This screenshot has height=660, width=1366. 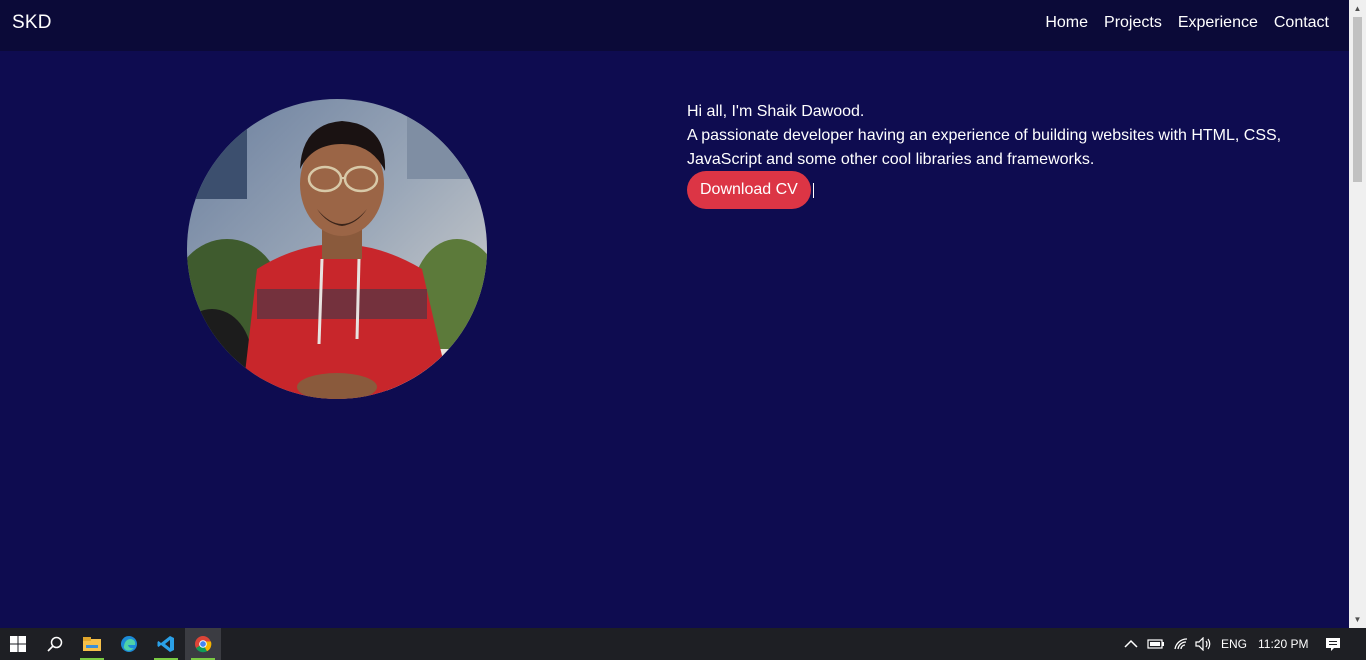 What do you see at coordinates (1156, 644) in the screenshot?
I see `battery-icon` at bounding box center [1156, 644].